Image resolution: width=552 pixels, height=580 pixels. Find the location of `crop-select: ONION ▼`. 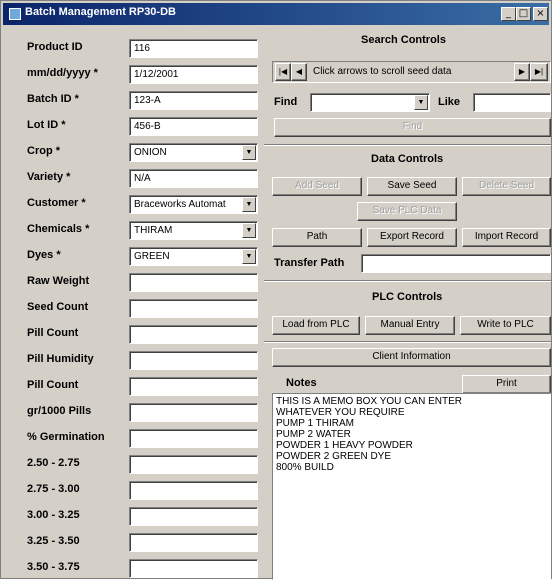

crop-select: ONION ▼ is located at coordinates (193, 152).